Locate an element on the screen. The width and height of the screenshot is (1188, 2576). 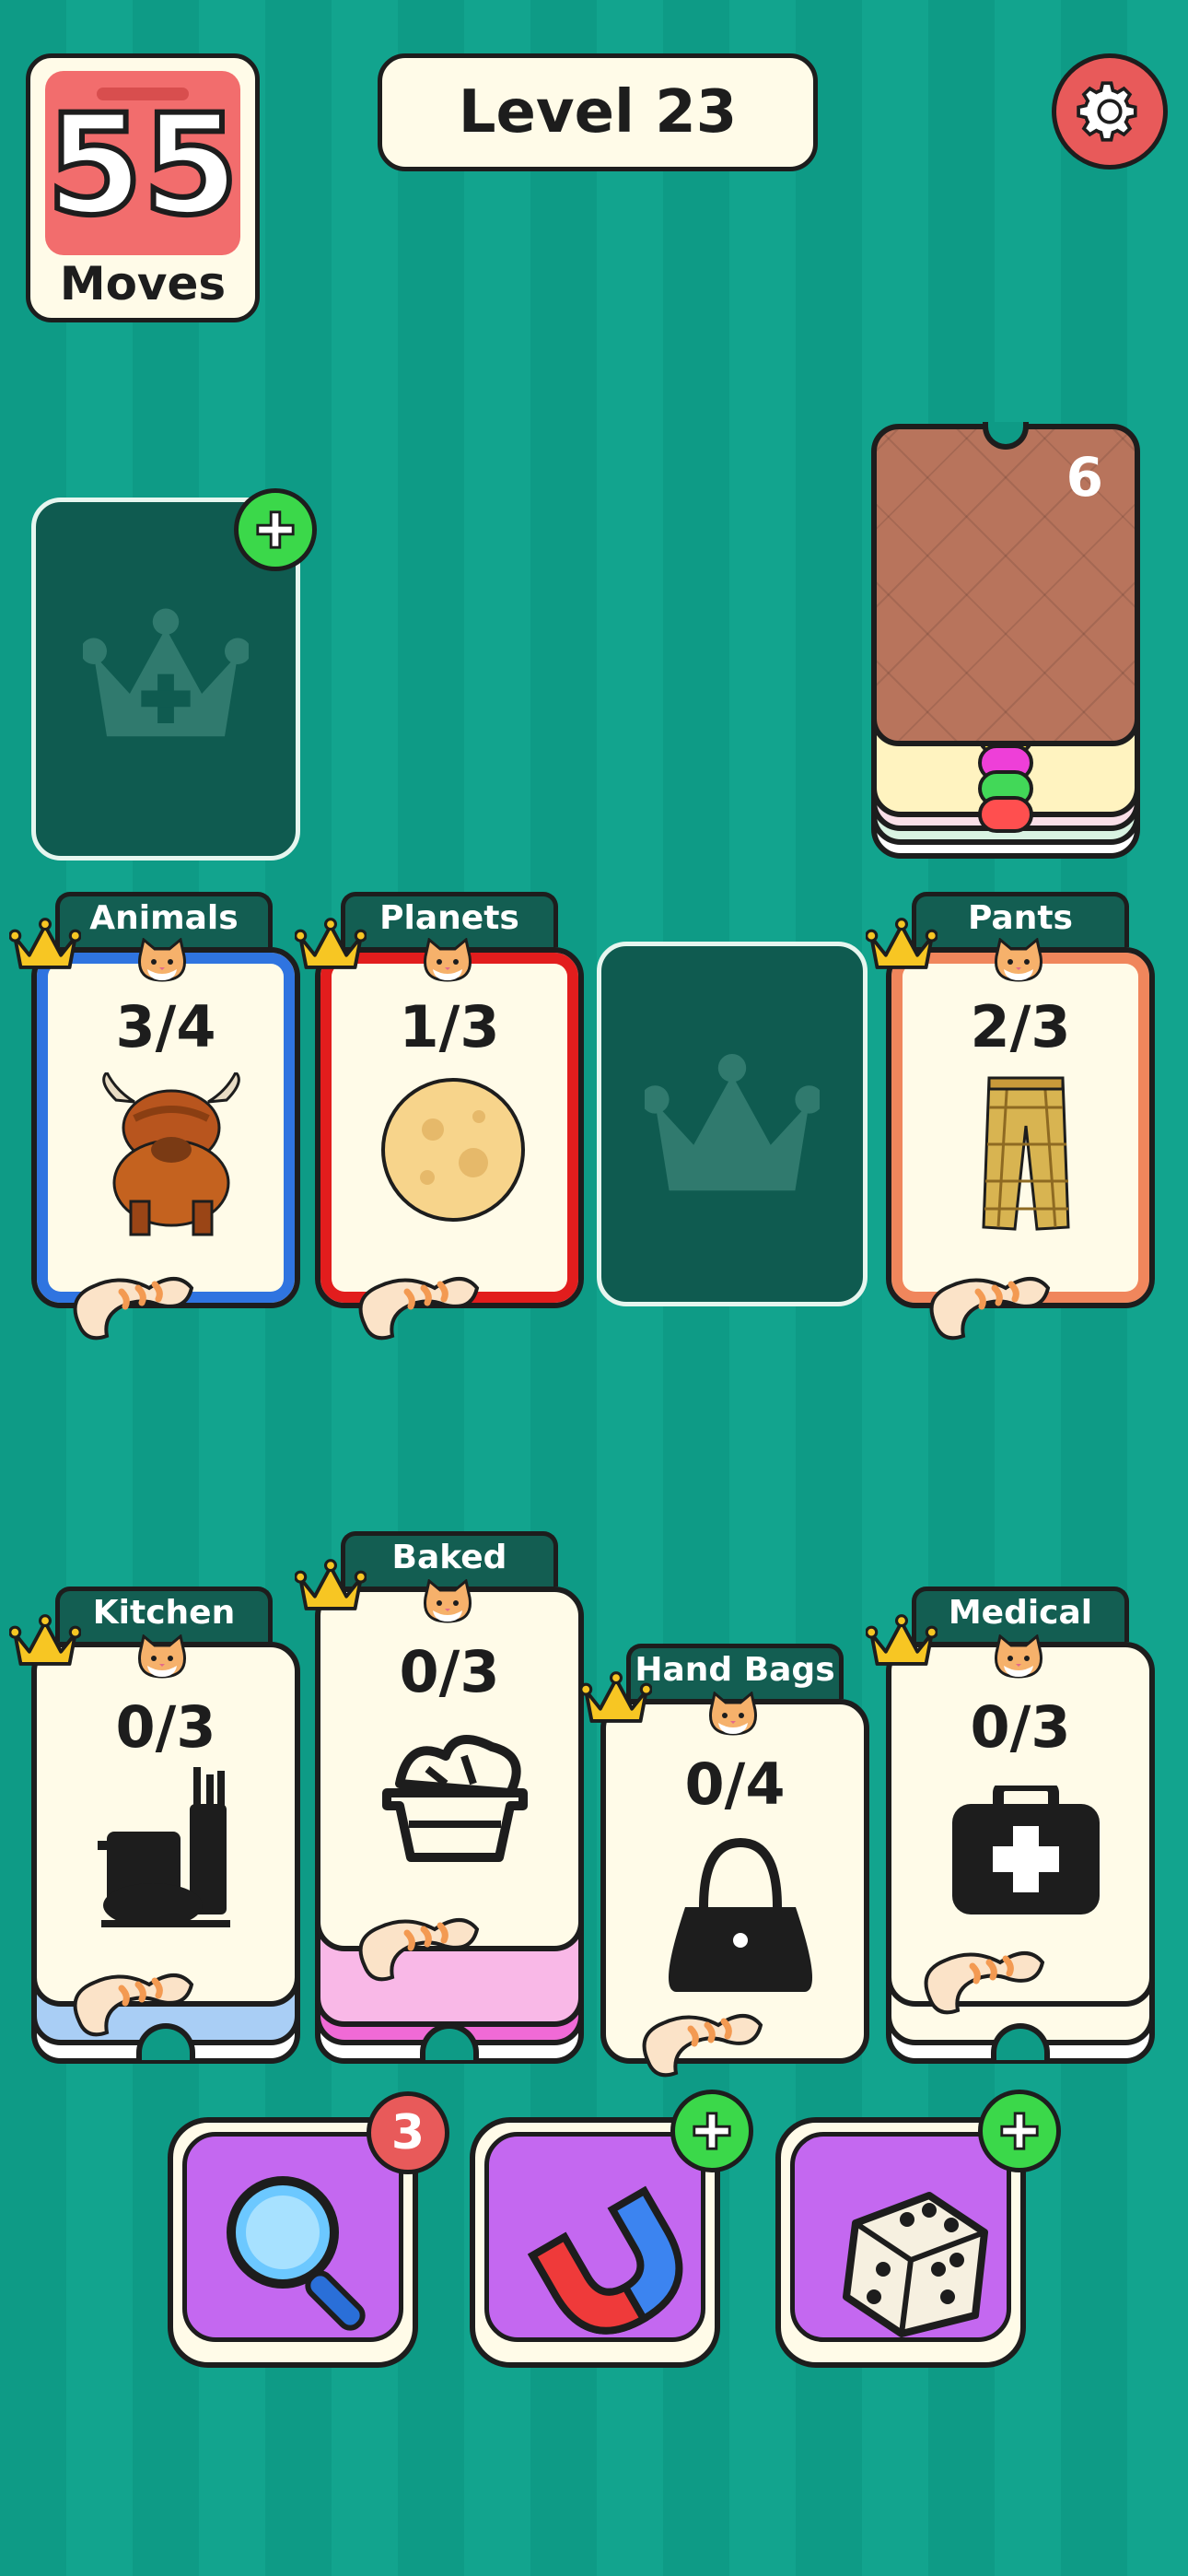
card-progress: 0/4 is located at coordinates (735, 1784).